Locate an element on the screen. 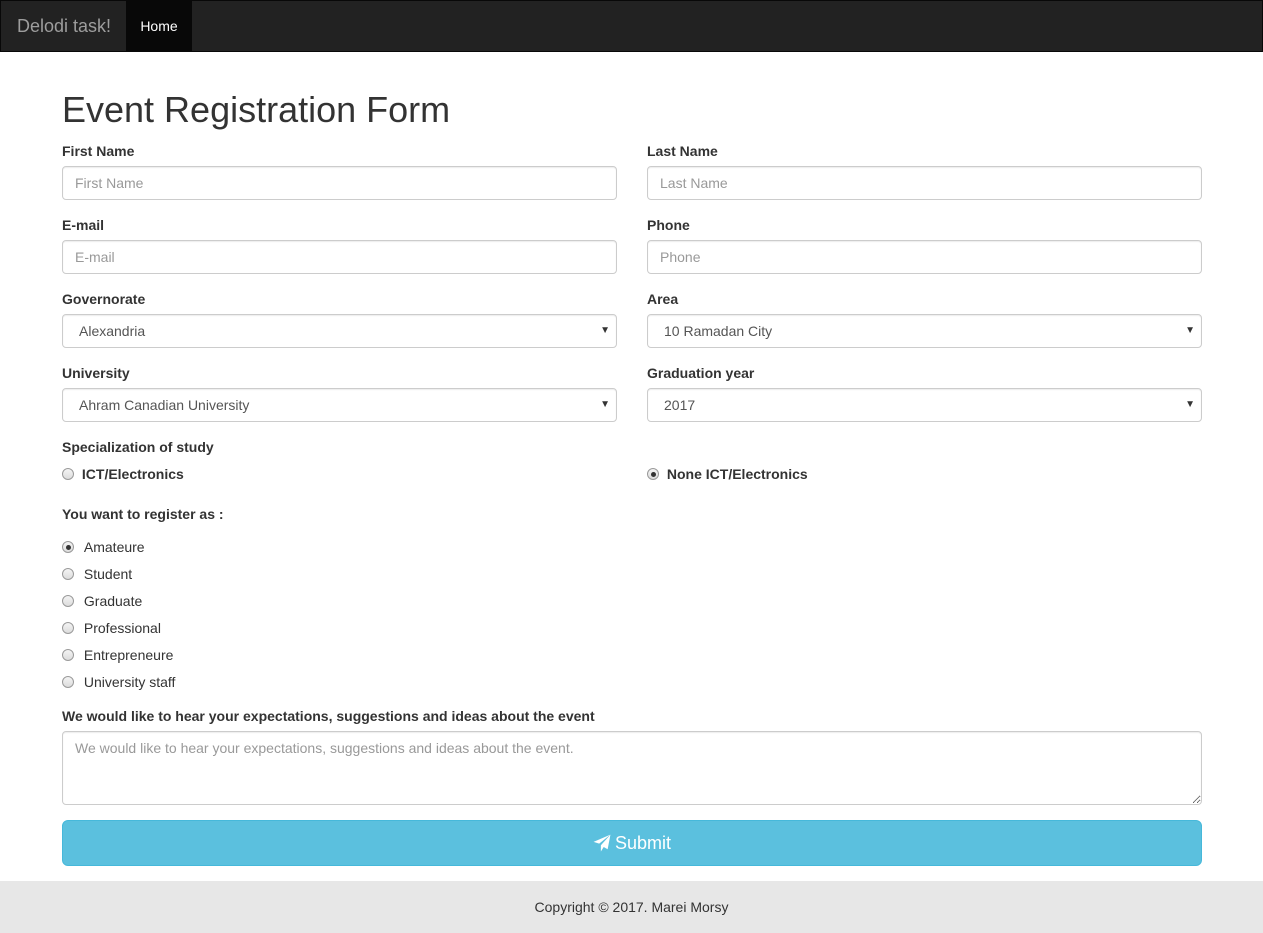 The width and height of the screenshot is (1263, 933). area-value: 10 Ramadan City is located at coordinates (718, 331).